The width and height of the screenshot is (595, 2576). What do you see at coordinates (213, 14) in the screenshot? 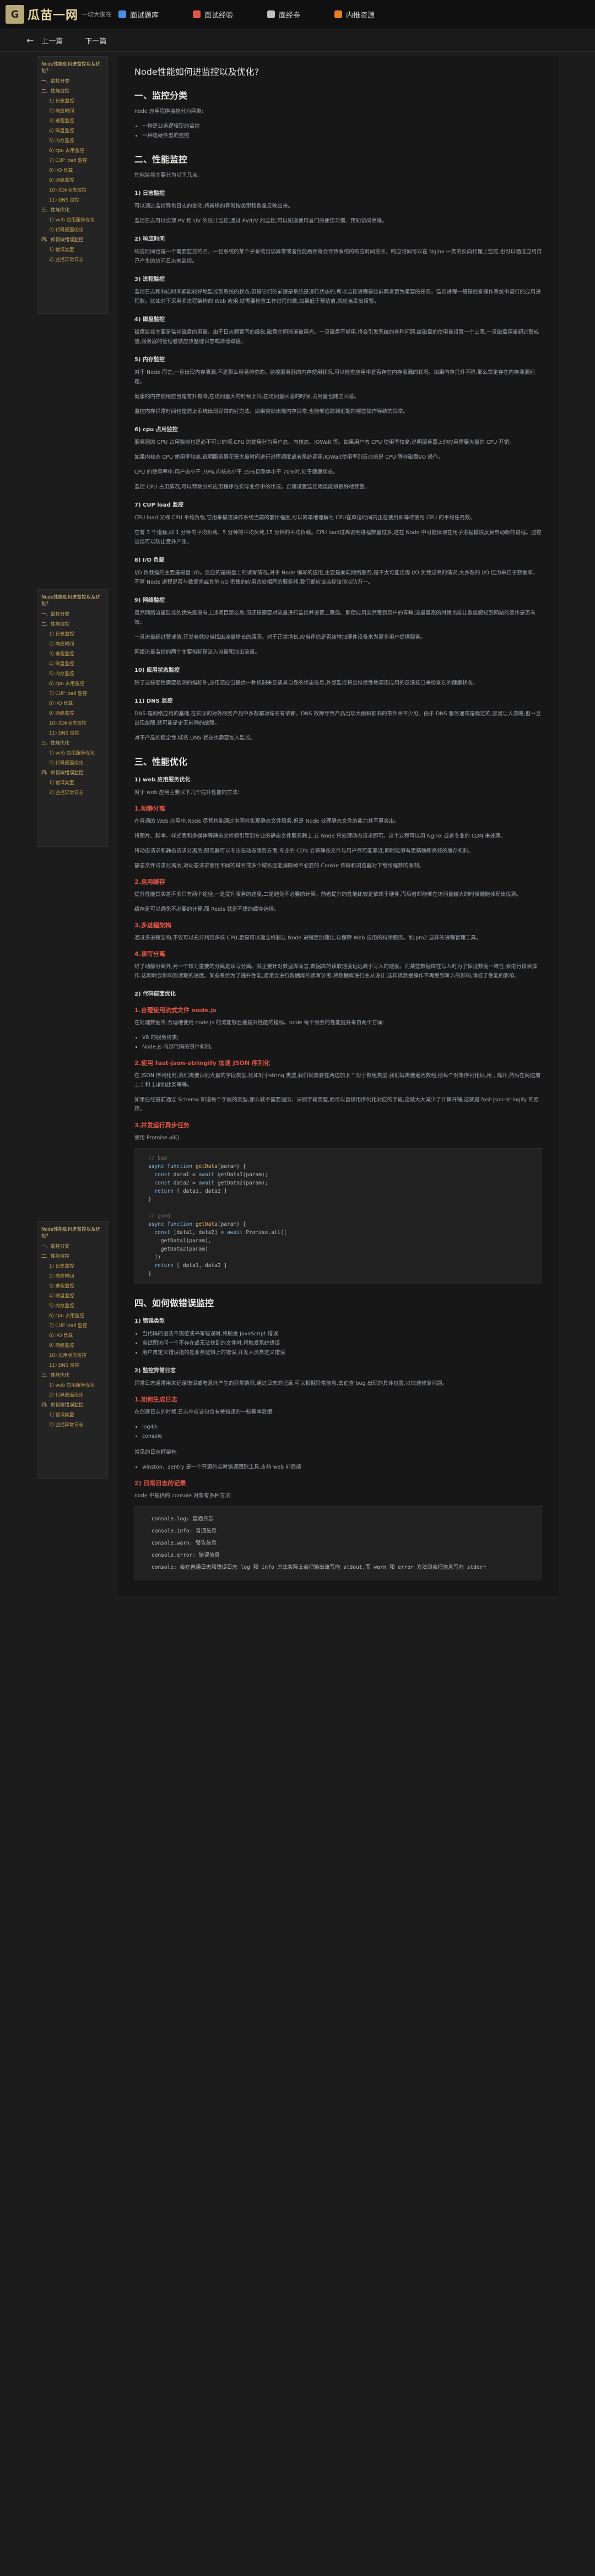
I see `nav-item-experience: 面试经验` at bounding box center [213, 14].